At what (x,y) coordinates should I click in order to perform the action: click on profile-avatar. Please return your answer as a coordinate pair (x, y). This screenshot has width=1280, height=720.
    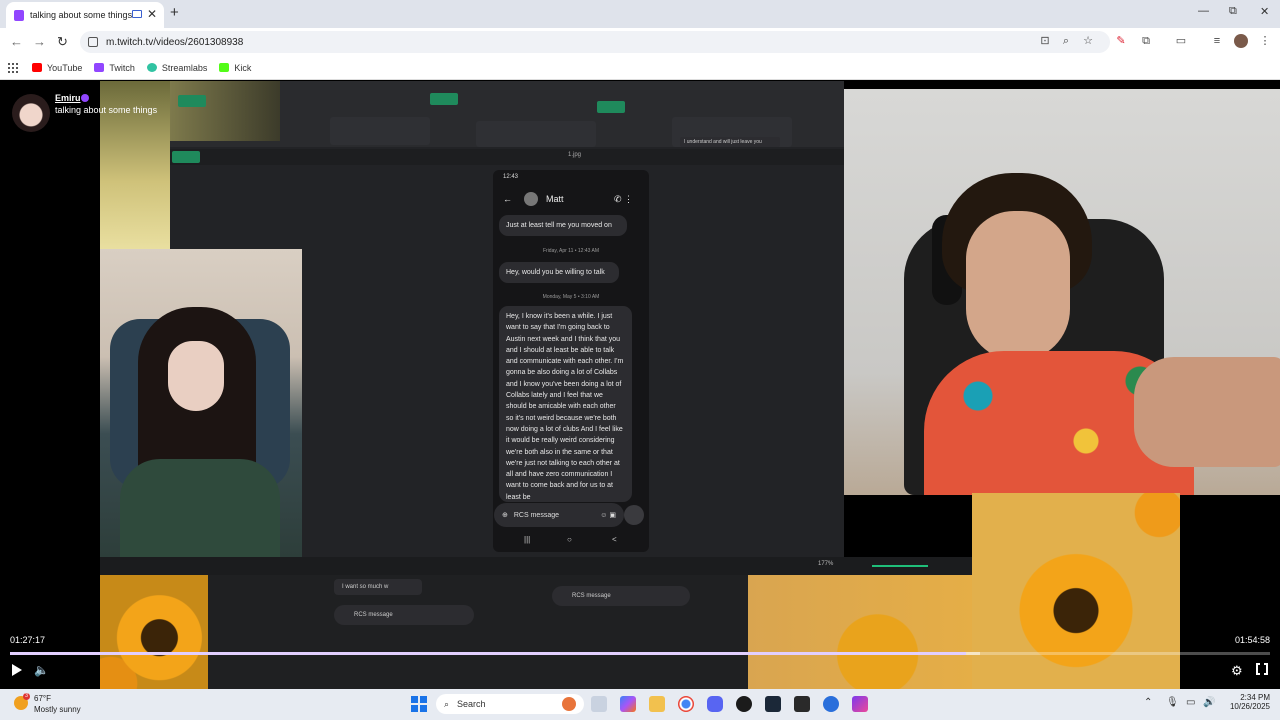
    Looking at the image, I should click on (1241, 41).